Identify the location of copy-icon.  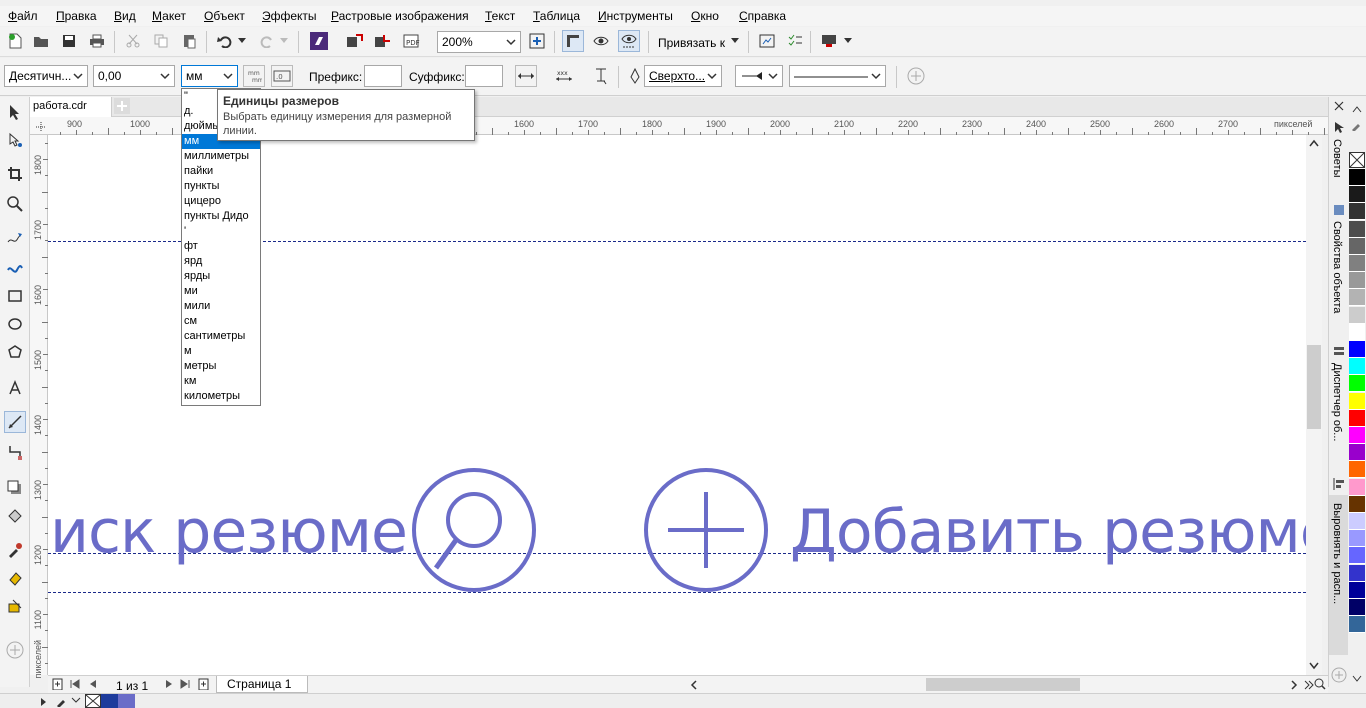
(161, 41).